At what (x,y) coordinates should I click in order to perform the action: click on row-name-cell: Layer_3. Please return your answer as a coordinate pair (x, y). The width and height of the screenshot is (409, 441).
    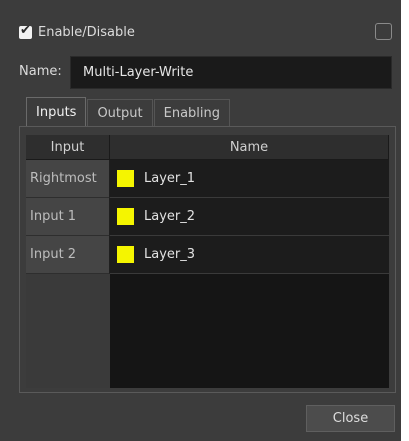
    Looking at the image, I should click on (249, 255).